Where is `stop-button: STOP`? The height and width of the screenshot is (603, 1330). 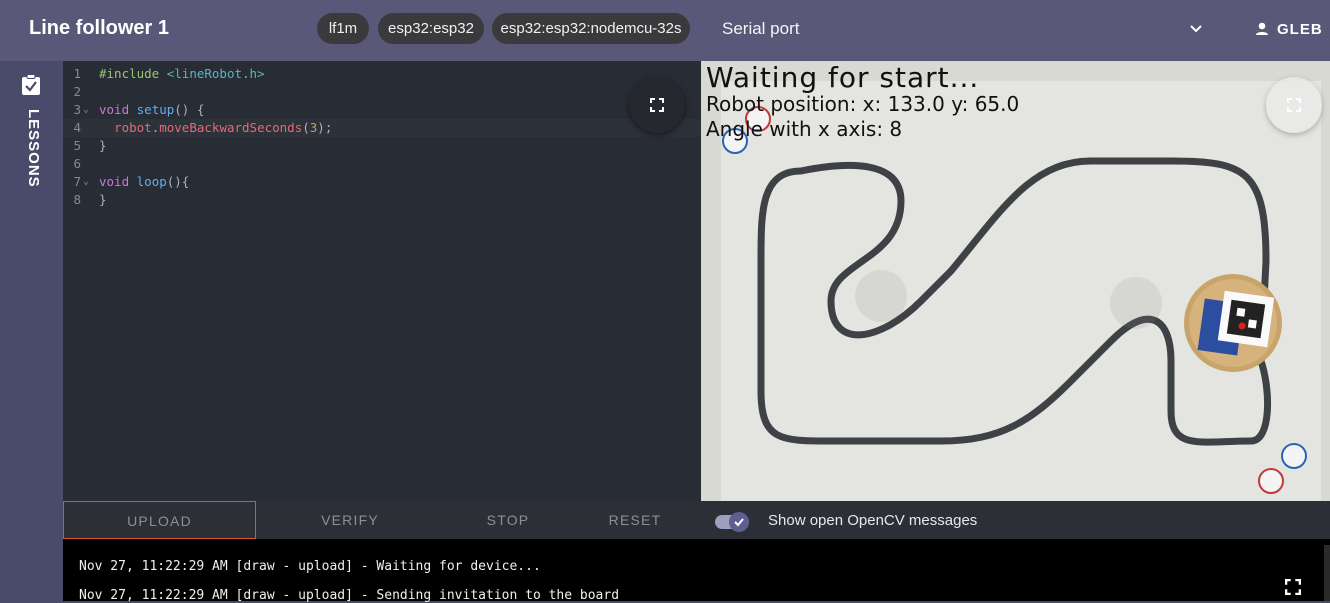 stop-button: STOP is located at coordinates (508, 520).